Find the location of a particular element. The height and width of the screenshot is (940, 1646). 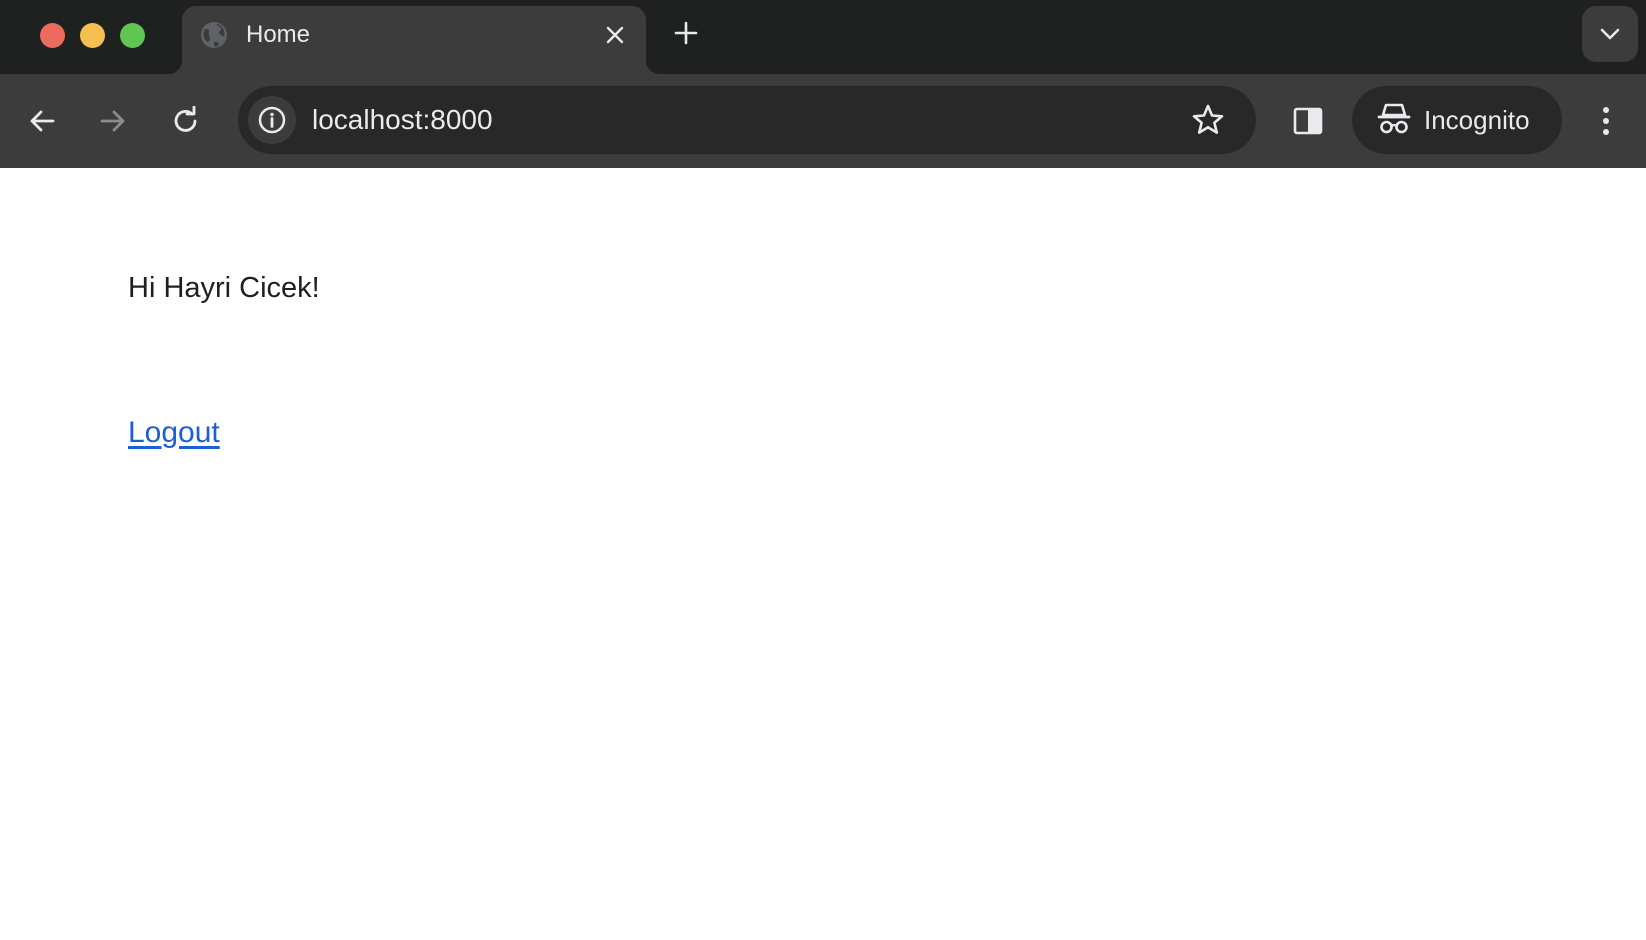

window-minimize-button is located at coordinates (92, 35).